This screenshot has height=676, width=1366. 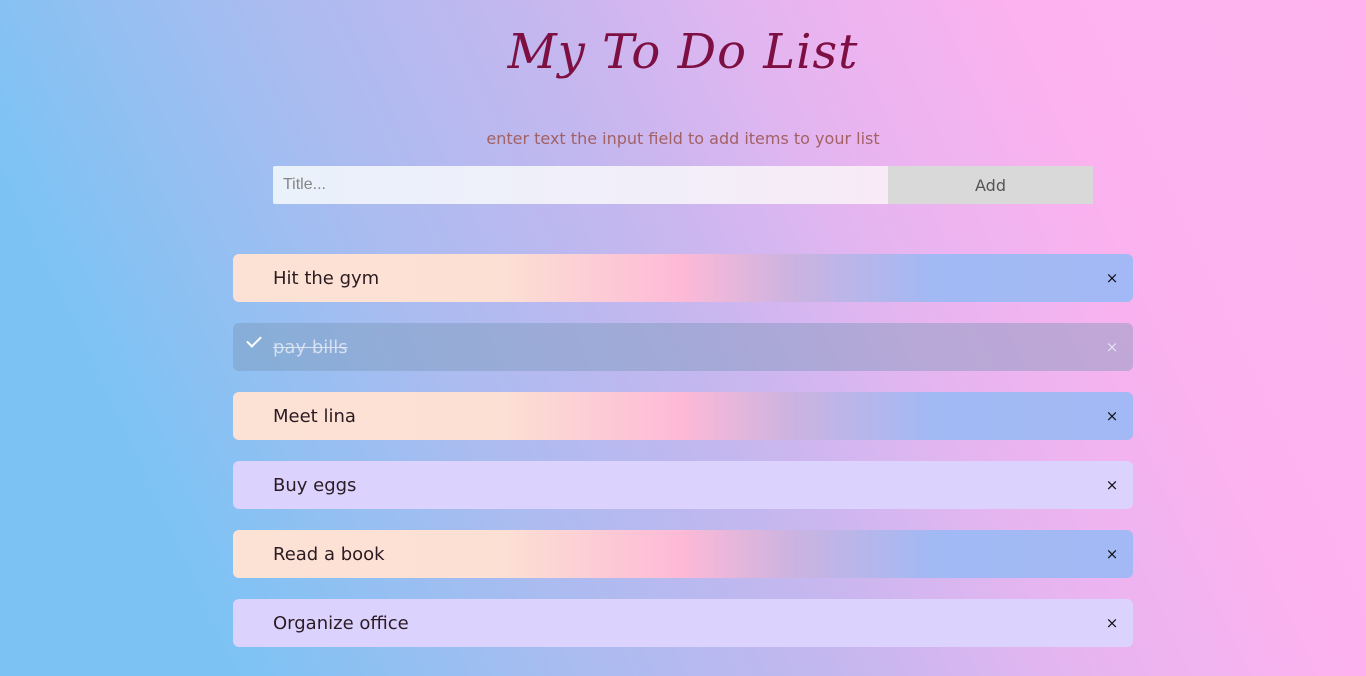 I want to click on page-title: My To Do List, so click(x=683, y=52).